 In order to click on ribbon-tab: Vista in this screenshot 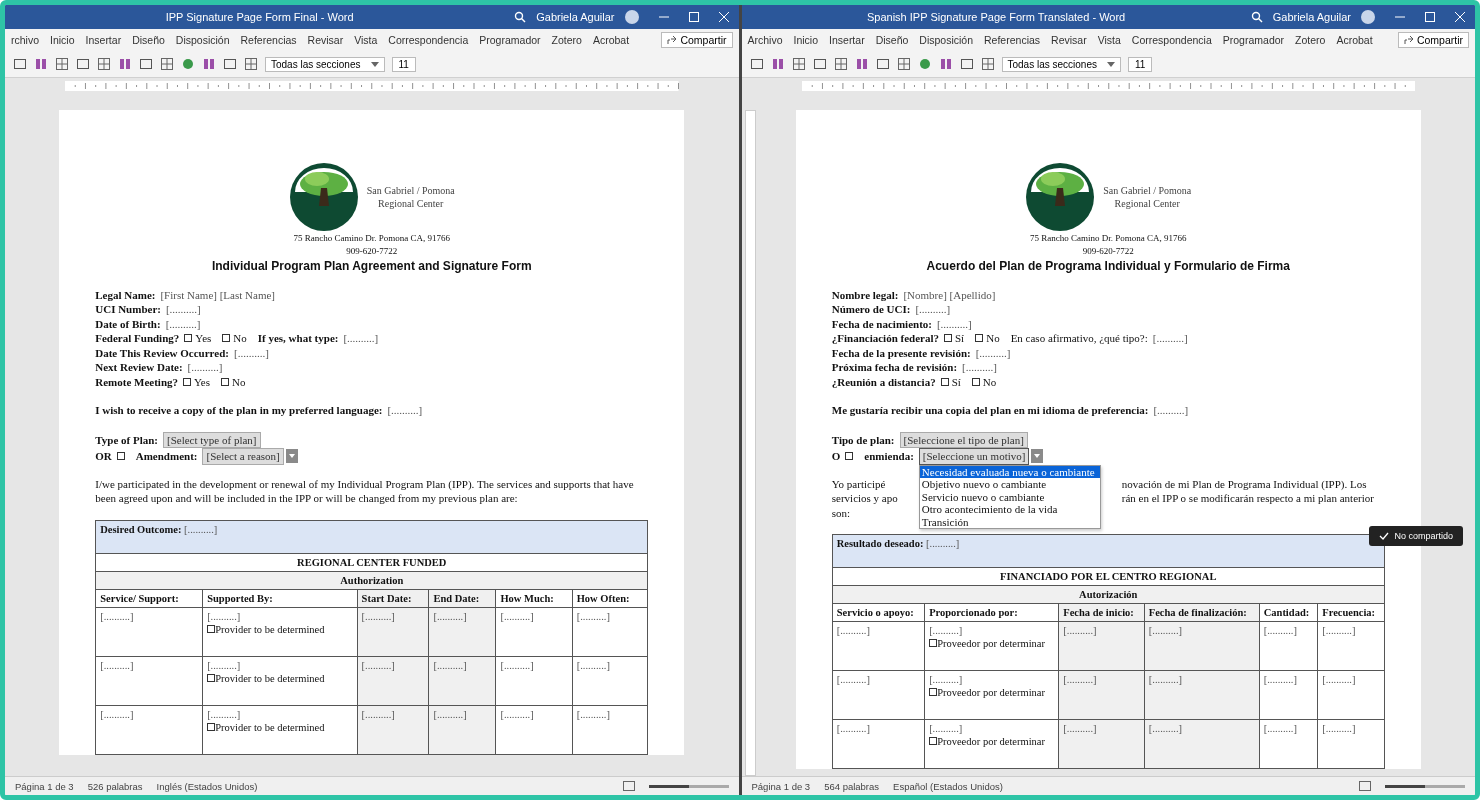, I will do `click(1109, 40)`.